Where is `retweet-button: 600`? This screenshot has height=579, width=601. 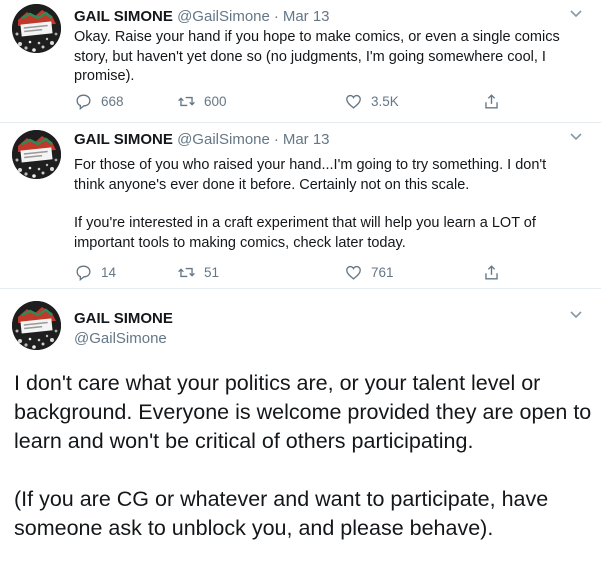 retweet-button: 600 is located at coordinates (202, 101).